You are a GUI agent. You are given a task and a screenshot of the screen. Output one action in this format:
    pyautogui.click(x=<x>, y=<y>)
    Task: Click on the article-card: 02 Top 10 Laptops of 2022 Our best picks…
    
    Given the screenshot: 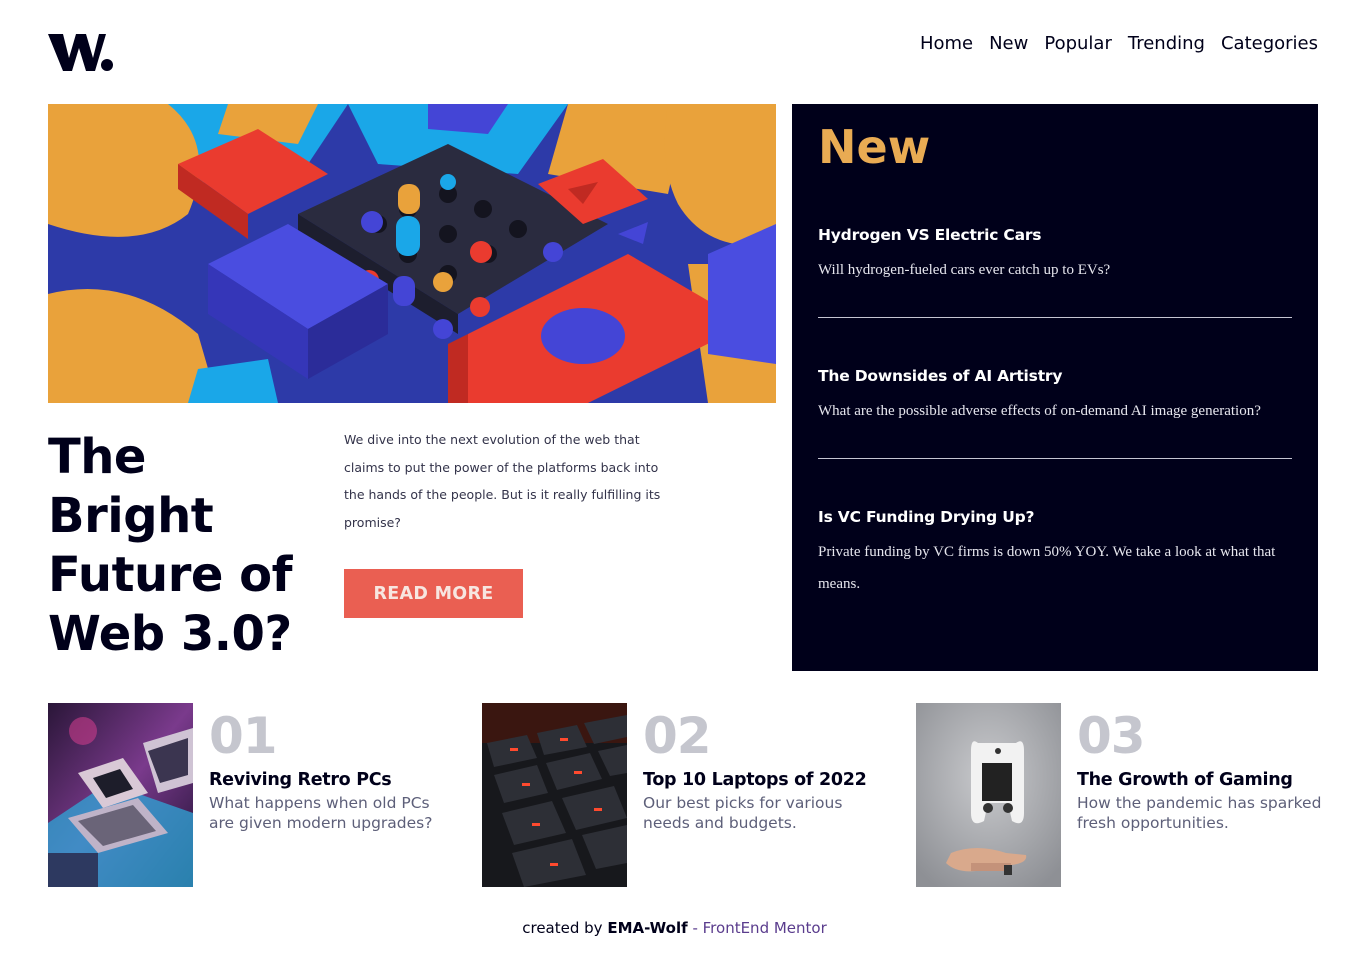 What is the action you would take?
    pyautogui.click(x=682, y=795)
    